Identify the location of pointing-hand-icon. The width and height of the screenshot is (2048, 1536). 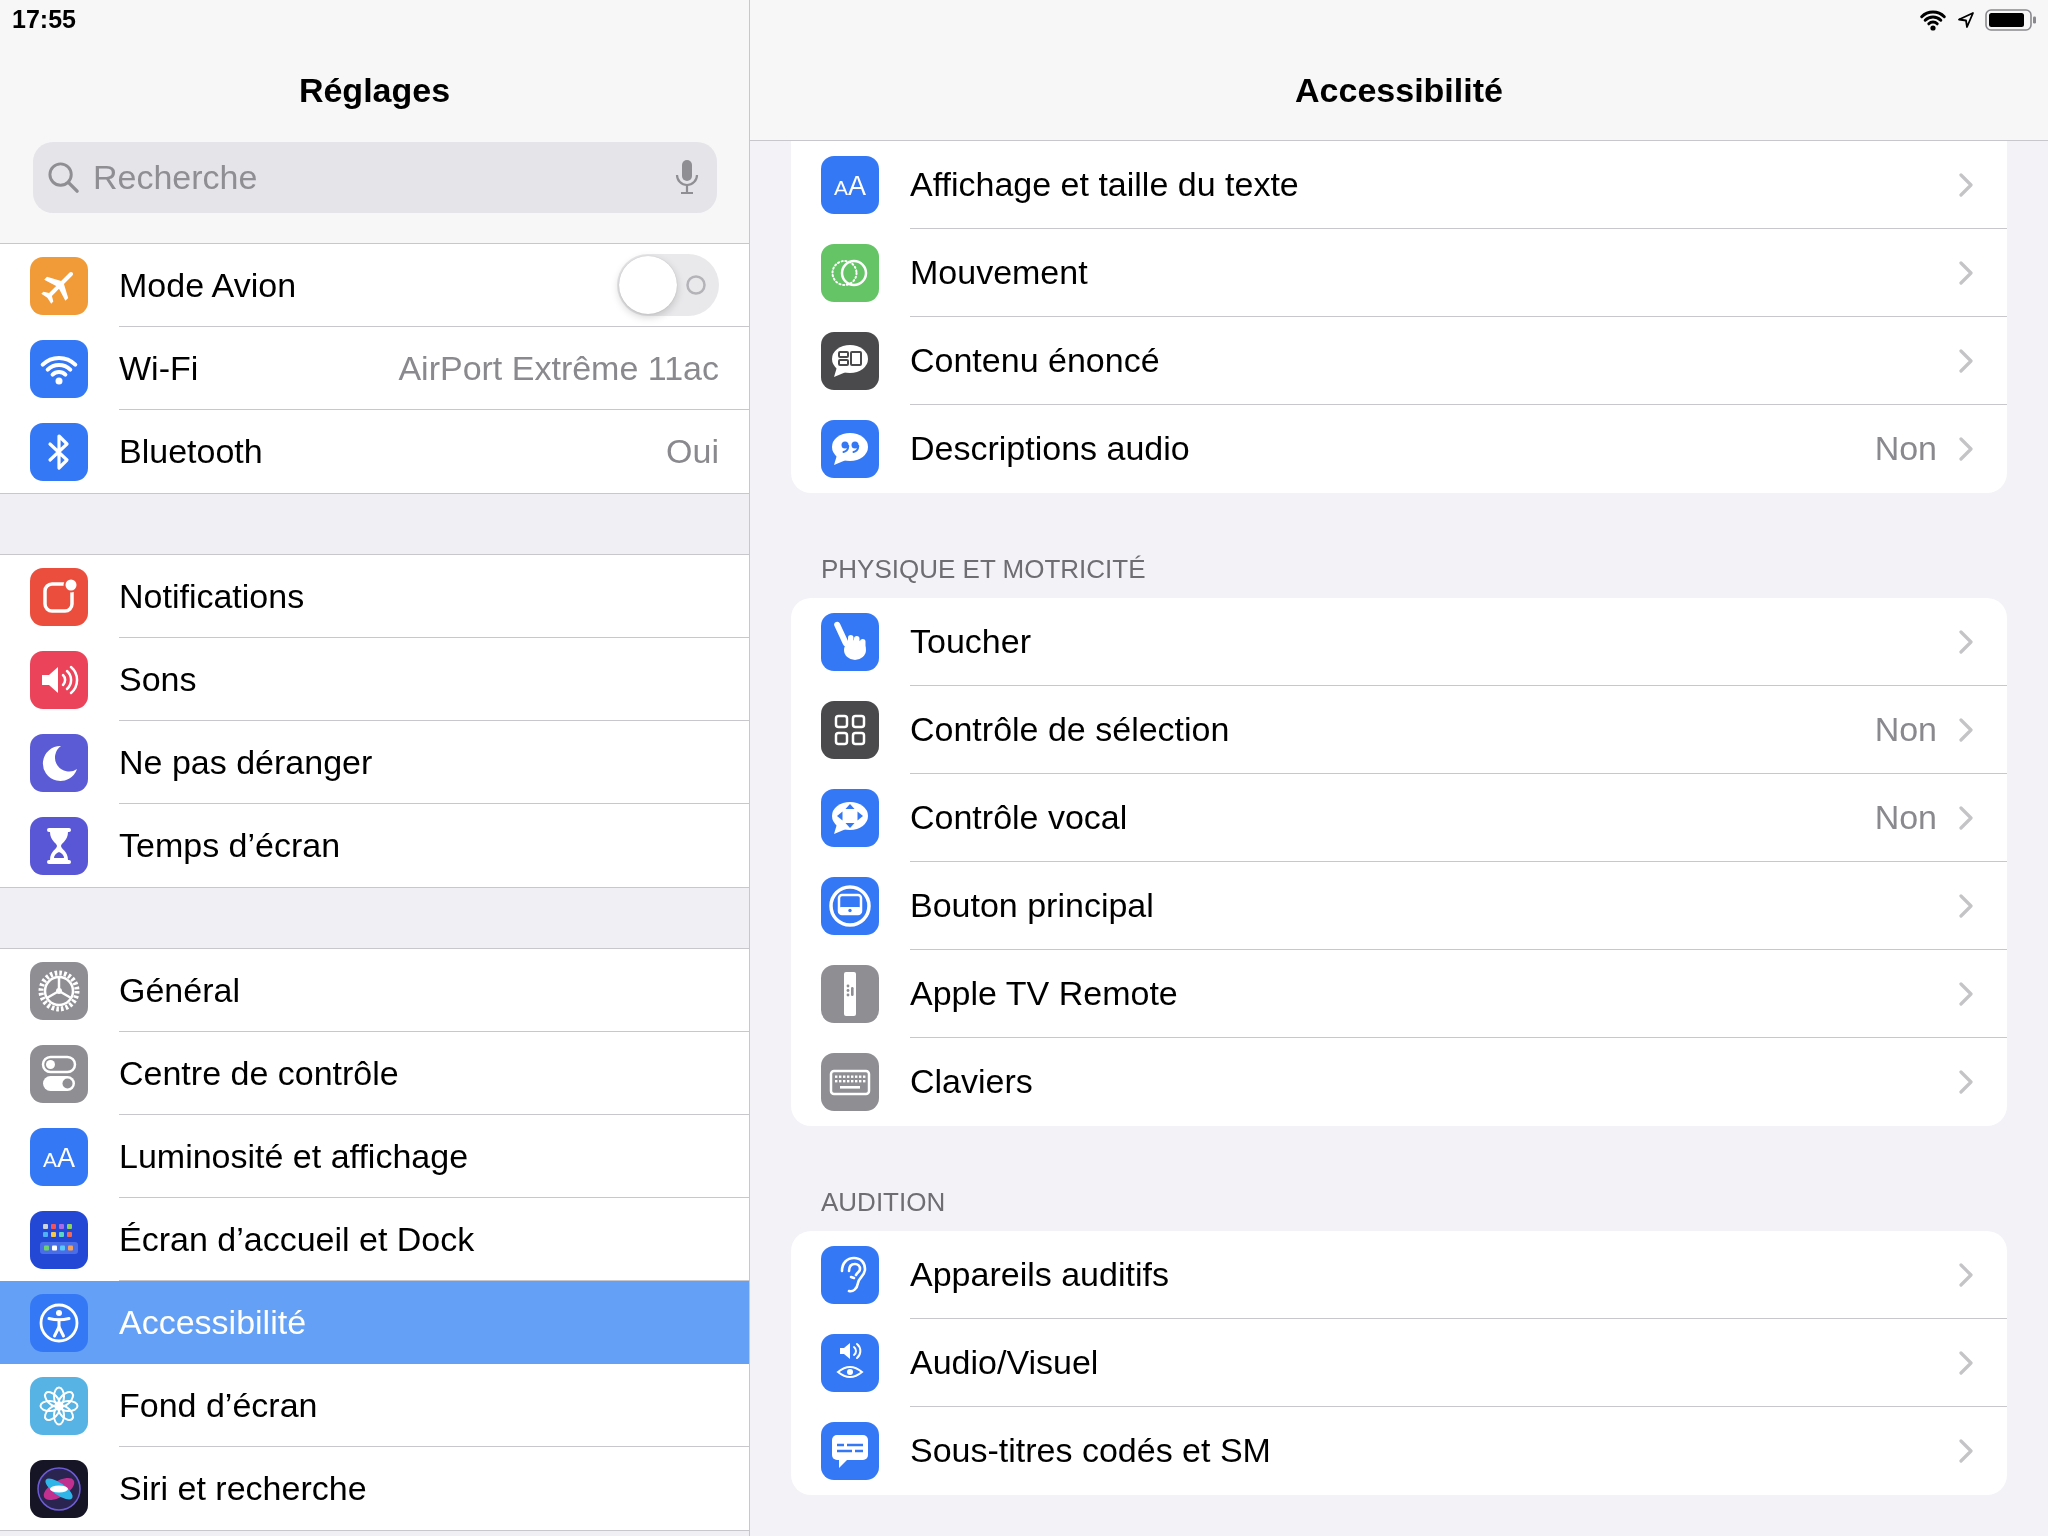
(850, 642).